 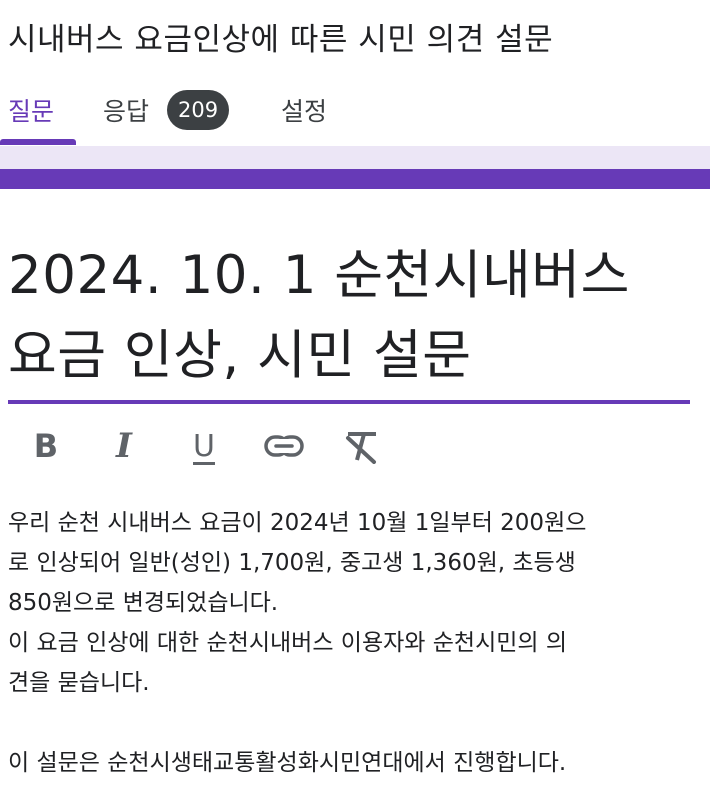 What do you see at coordinates (79, 683) in the screenshot?
I see `description-line: 견을 묻습니다.` at bounding box center [79, 683].